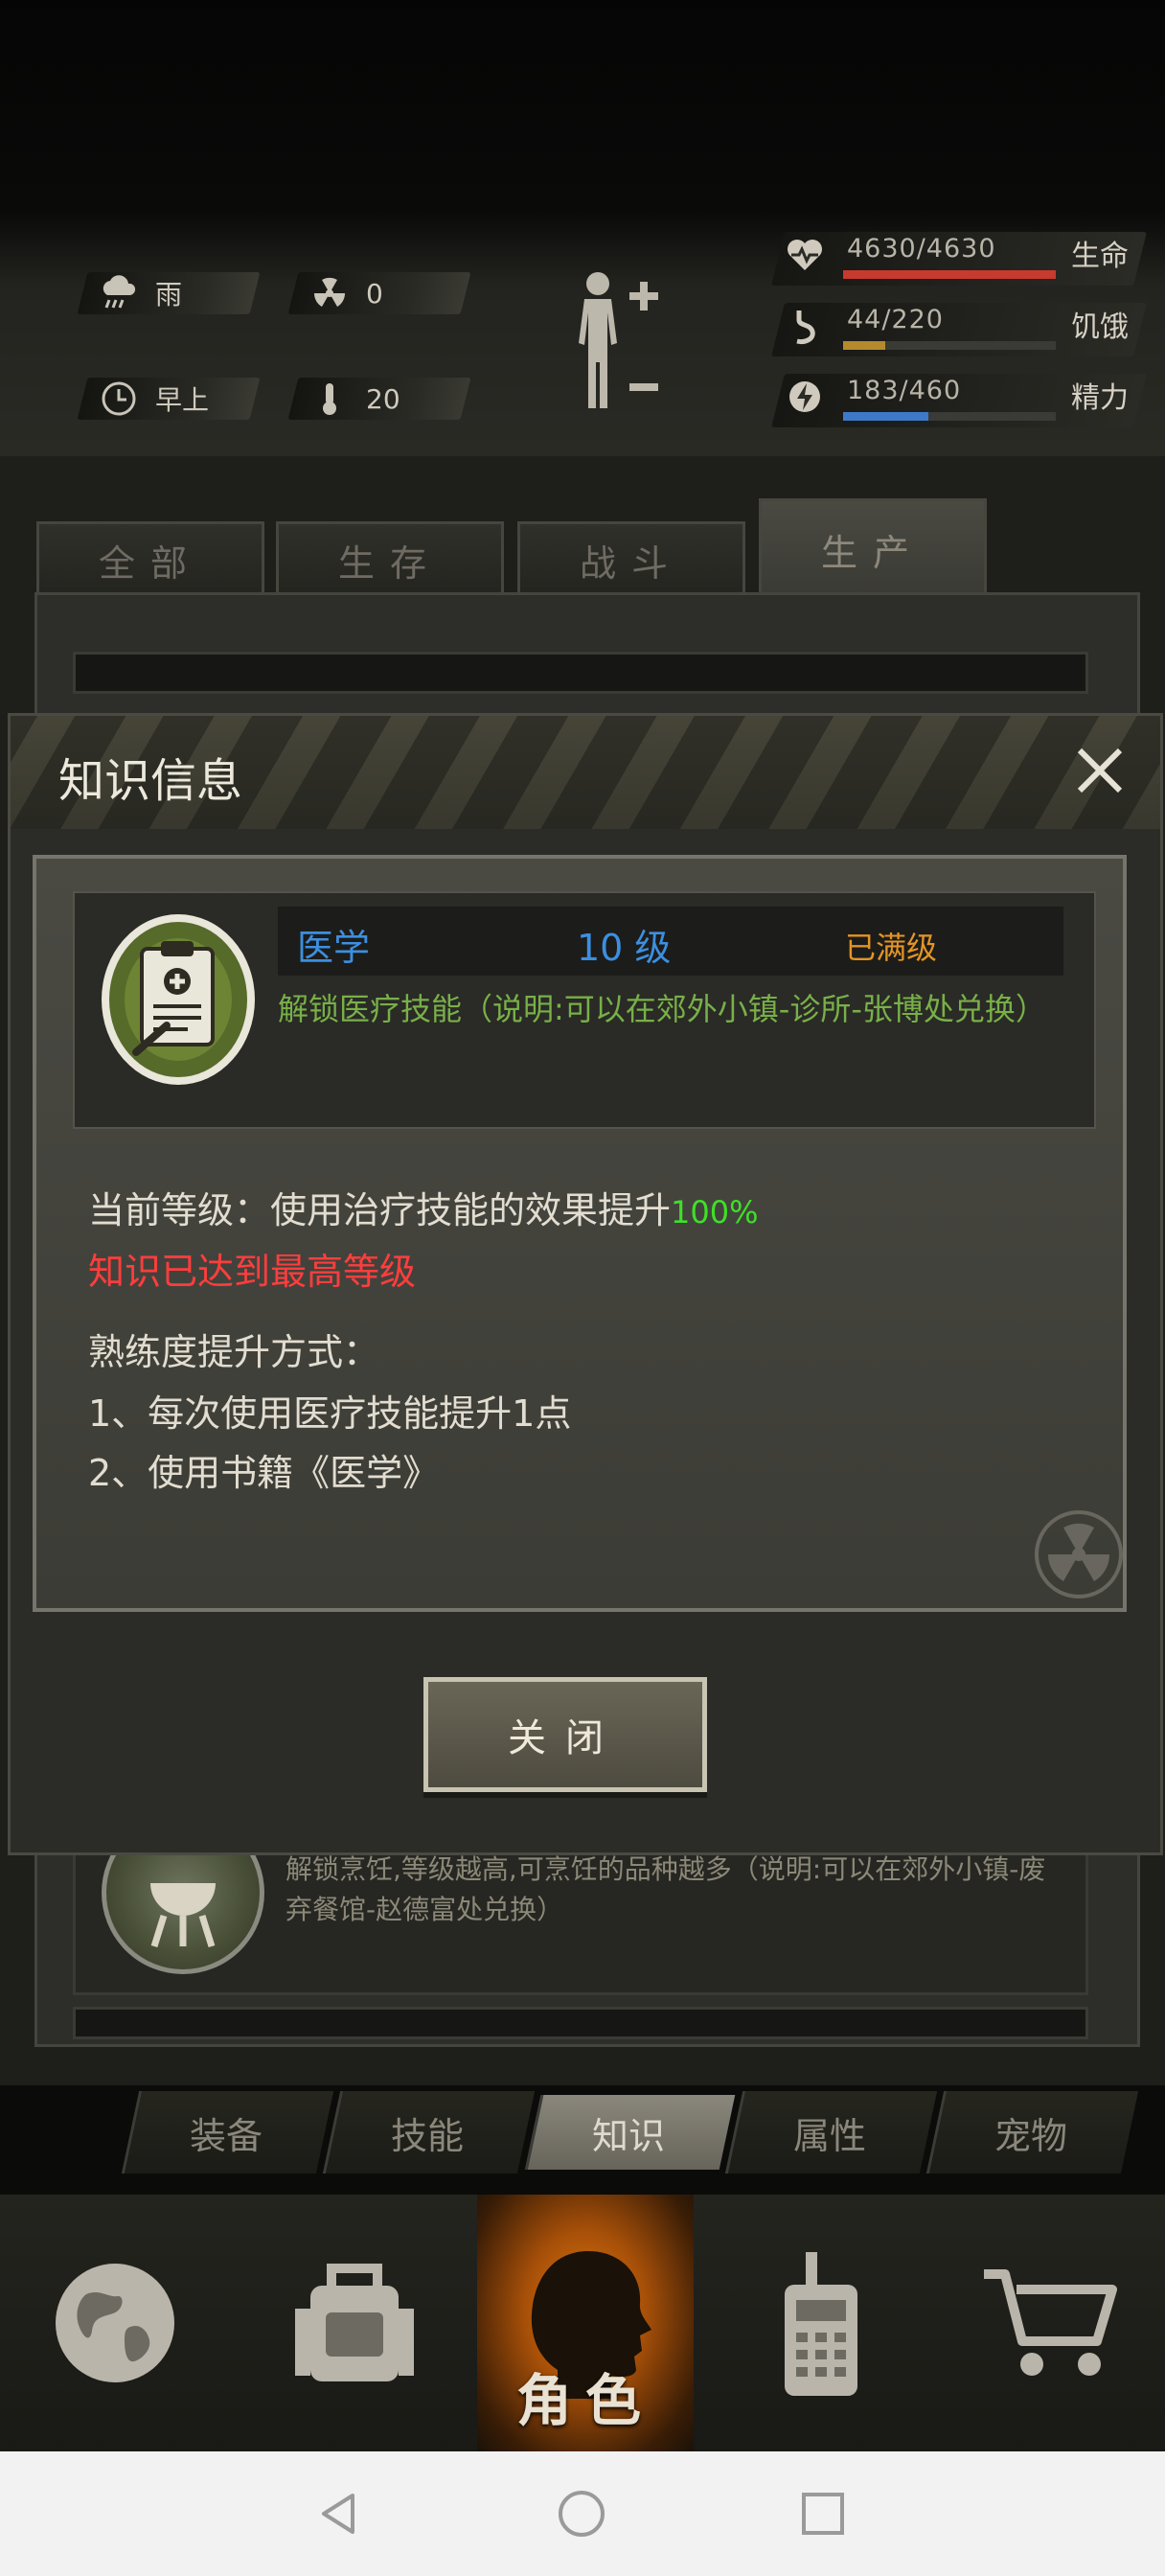 Image resolution: width=1165 pixels, height=2576 pixels. I want to click on tab-production: 生产, so click(873, 548).